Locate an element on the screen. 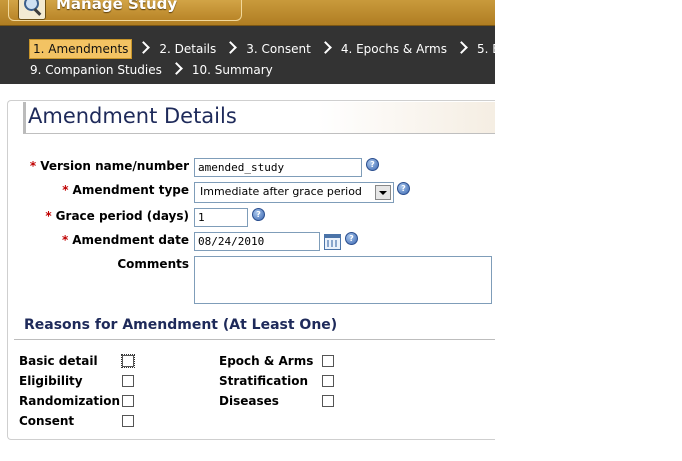 This screenshot has width=682, height=461. grace-period-label-text: Grace period (days) is located at coordinates (122, 216).